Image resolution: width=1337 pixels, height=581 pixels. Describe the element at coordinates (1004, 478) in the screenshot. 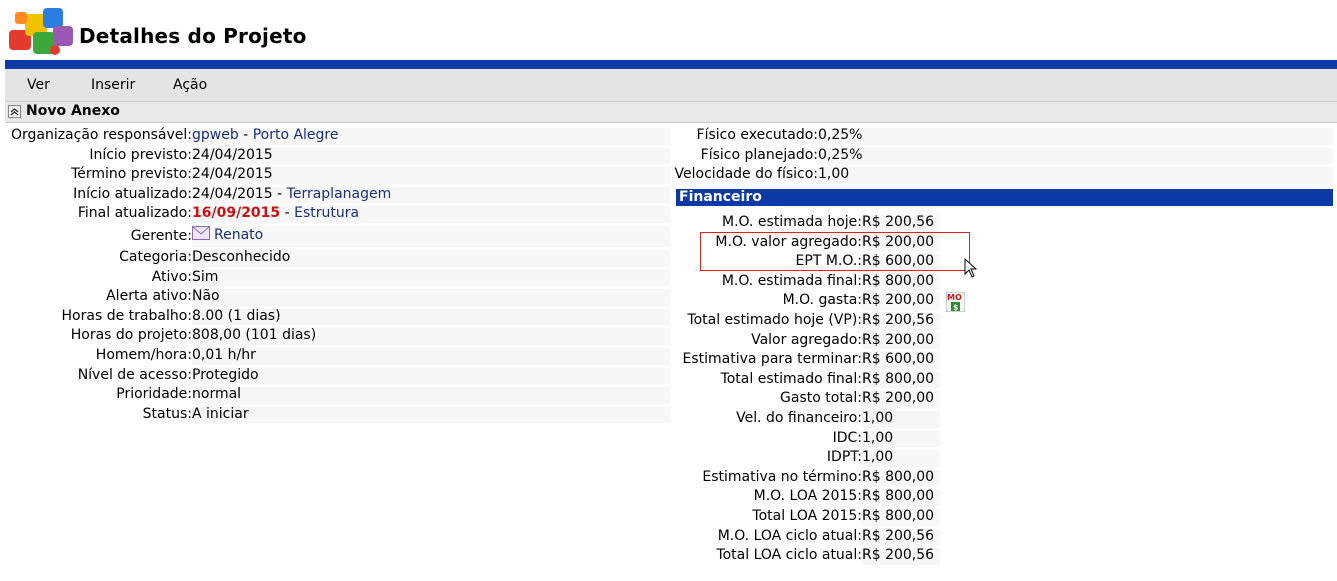

I see `financeiro-row: Estimativa no término: R$ 800,00` at that location.